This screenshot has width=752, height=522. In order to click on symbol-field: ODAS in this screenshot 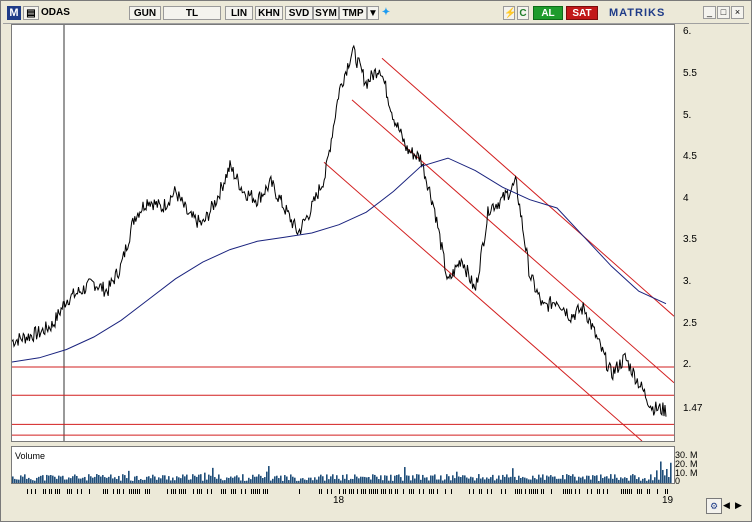, I will do `click(58, 13)`.